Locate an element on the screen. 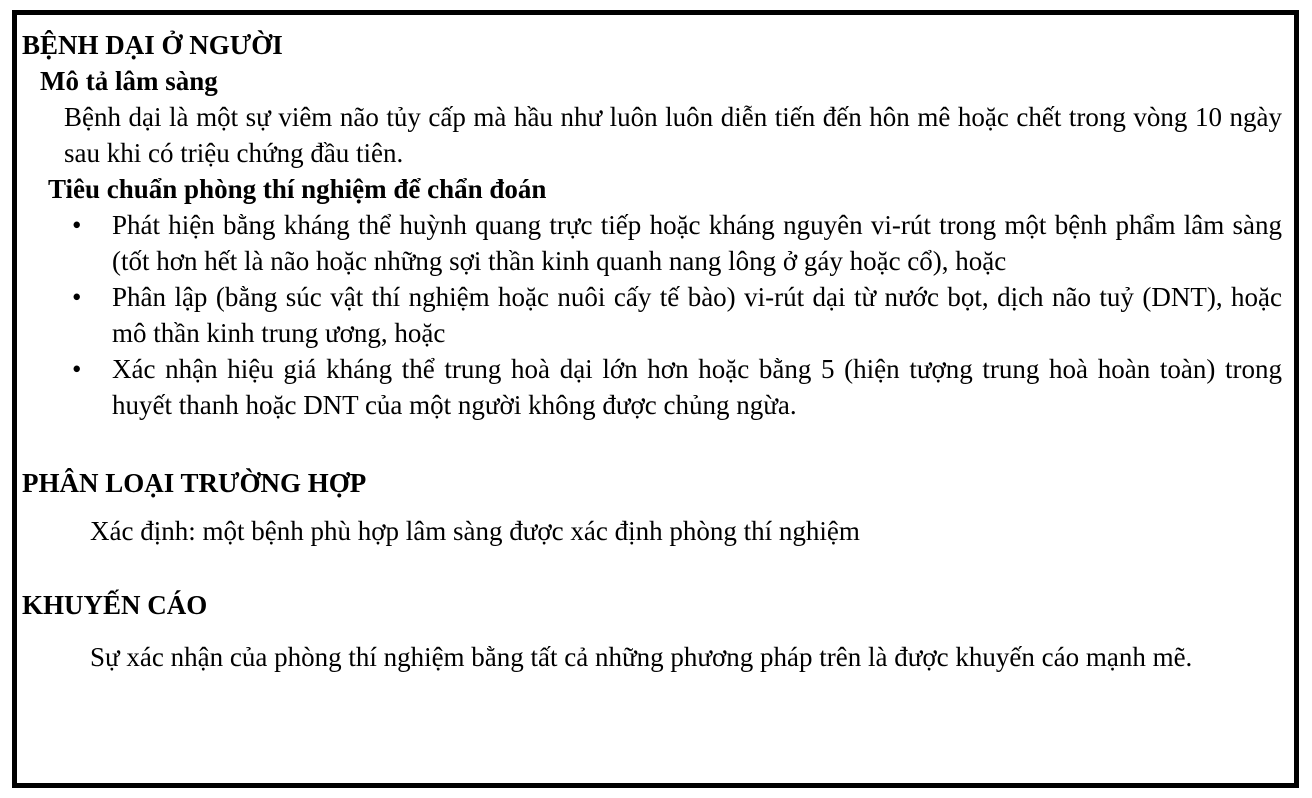  classification-heading: PHÂN LOẠI TRƯỜNG HỢP is located at coordinates (194, 483).